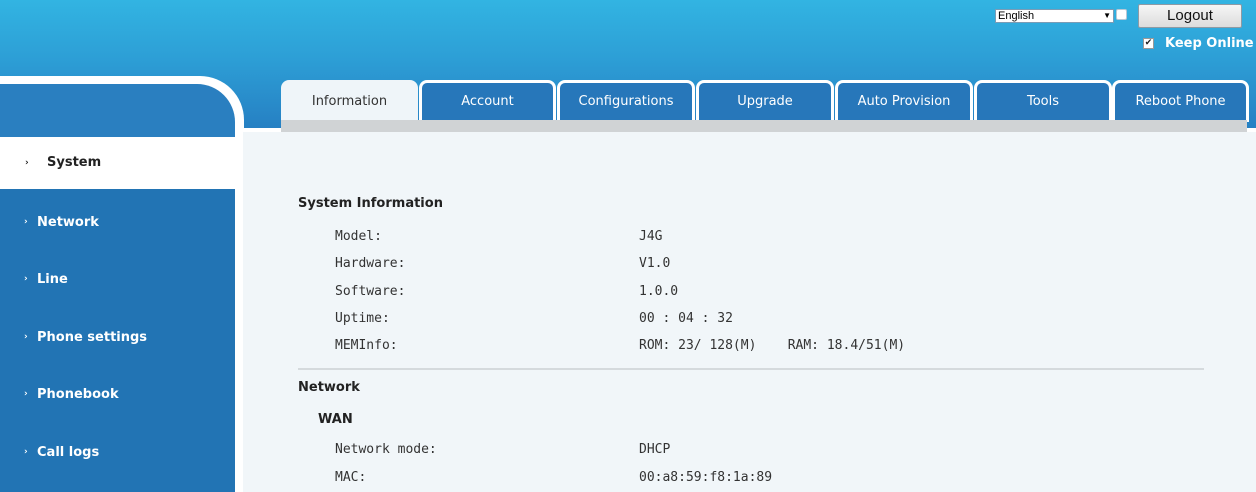  Describe the element at coordinates (117, 452) in the screenshot. I see `sidebar-item-call-logs: › Call logs` at that location.